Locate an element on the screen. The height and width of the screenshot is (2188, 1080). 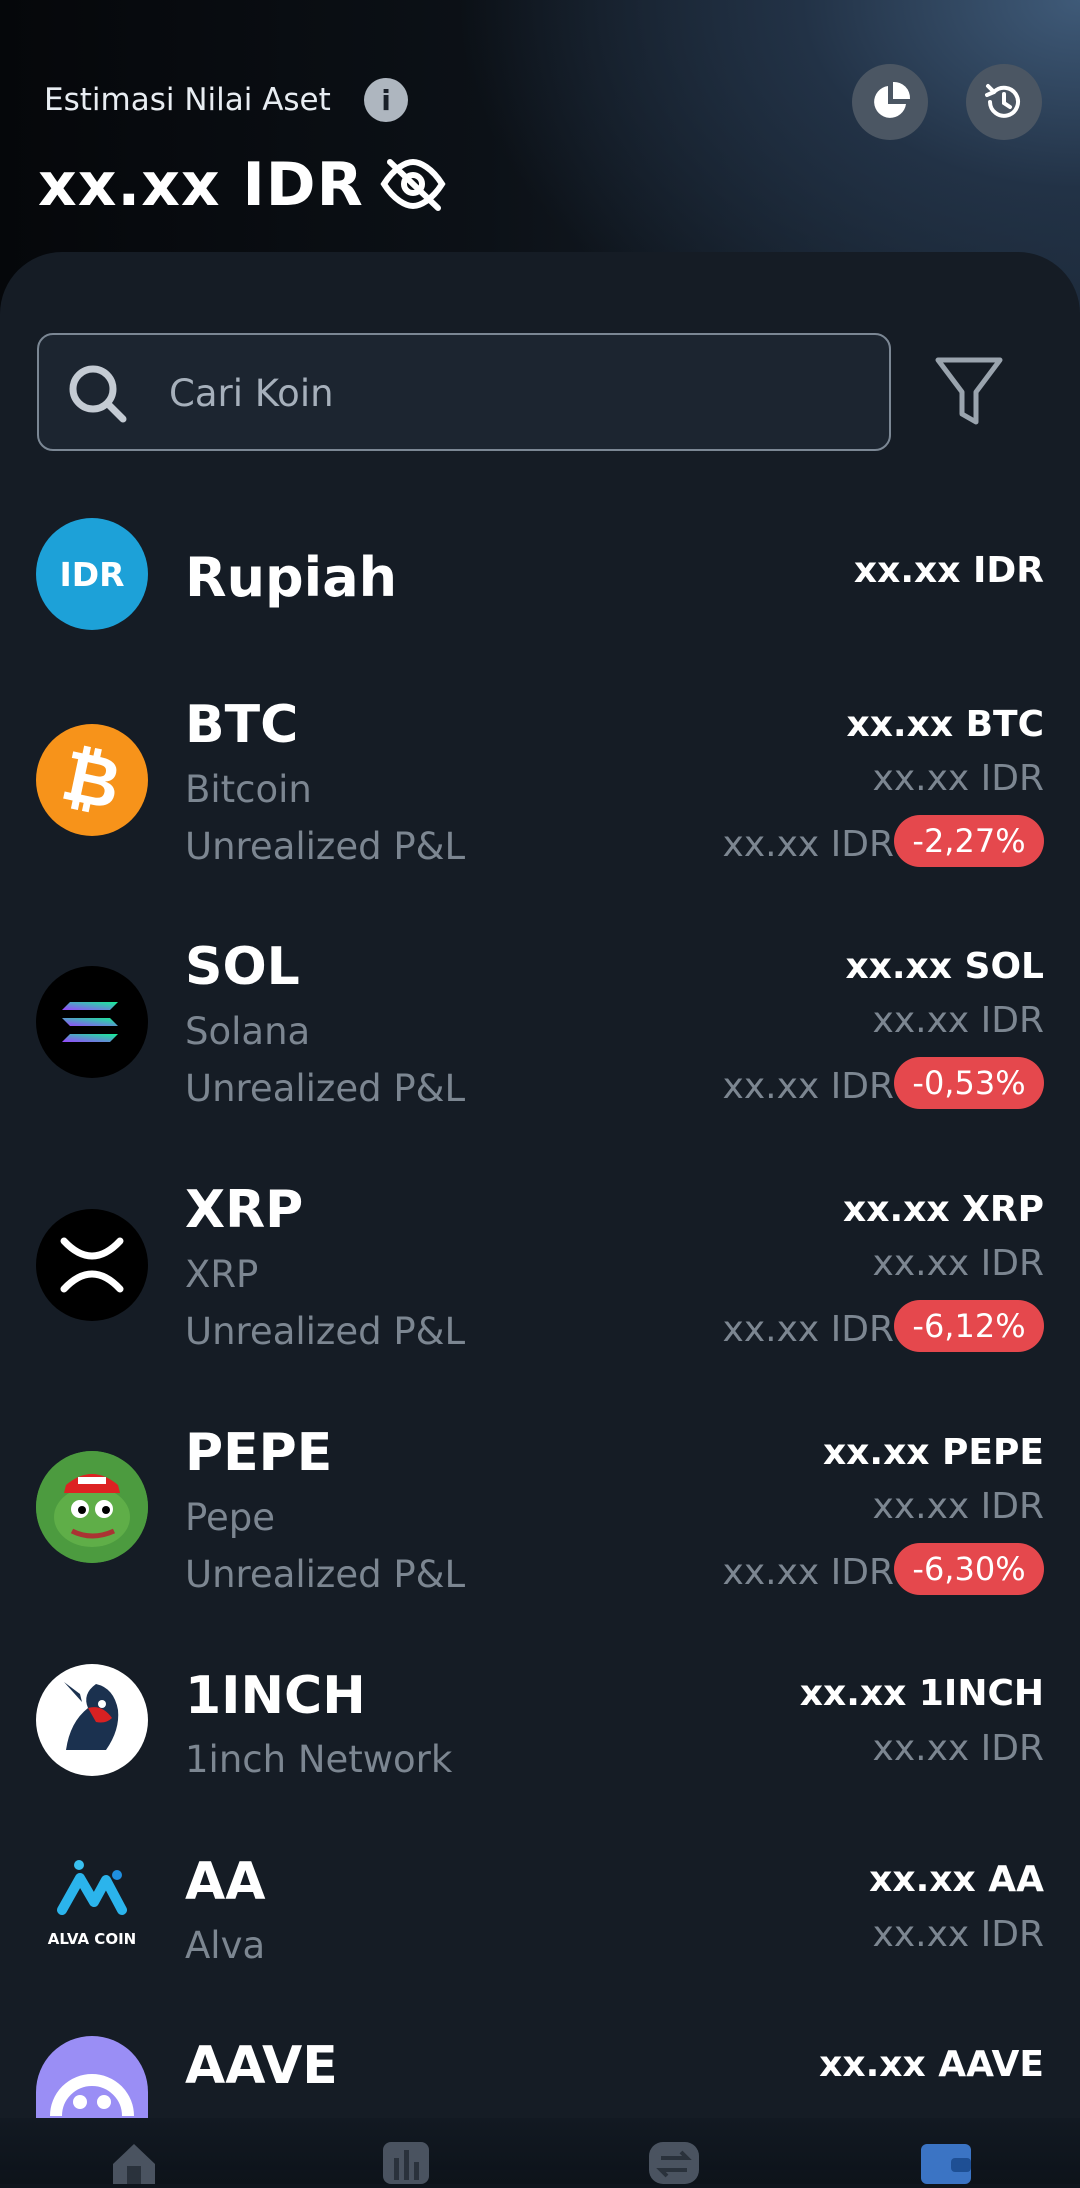
coin-amount: xx.xx XRP is located at coordinates (943, 1209).